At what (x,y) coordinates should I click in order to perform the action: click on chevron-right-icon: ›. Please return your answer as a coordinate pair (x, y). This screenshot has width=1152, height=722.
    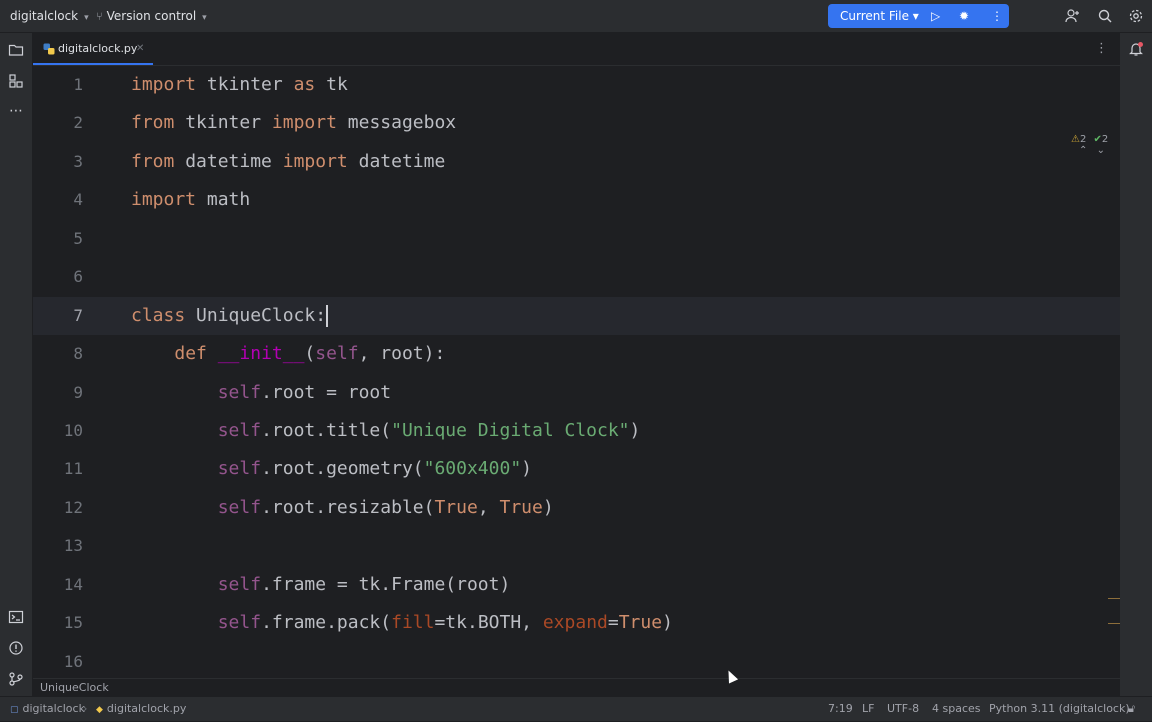
    Looking at the image, I should click on (85, 708).